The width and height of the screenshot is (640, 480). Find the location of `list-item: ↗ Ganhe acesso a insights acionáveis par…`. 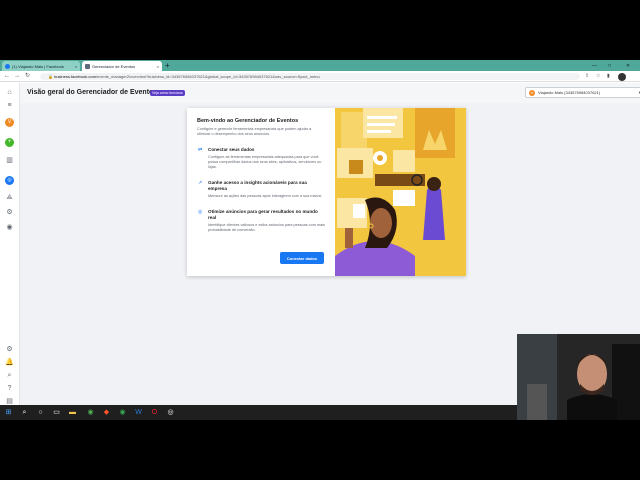

list-item: ↗ Ganhe acesso a insights acionáveis par… is located at coordinates (261, 189).